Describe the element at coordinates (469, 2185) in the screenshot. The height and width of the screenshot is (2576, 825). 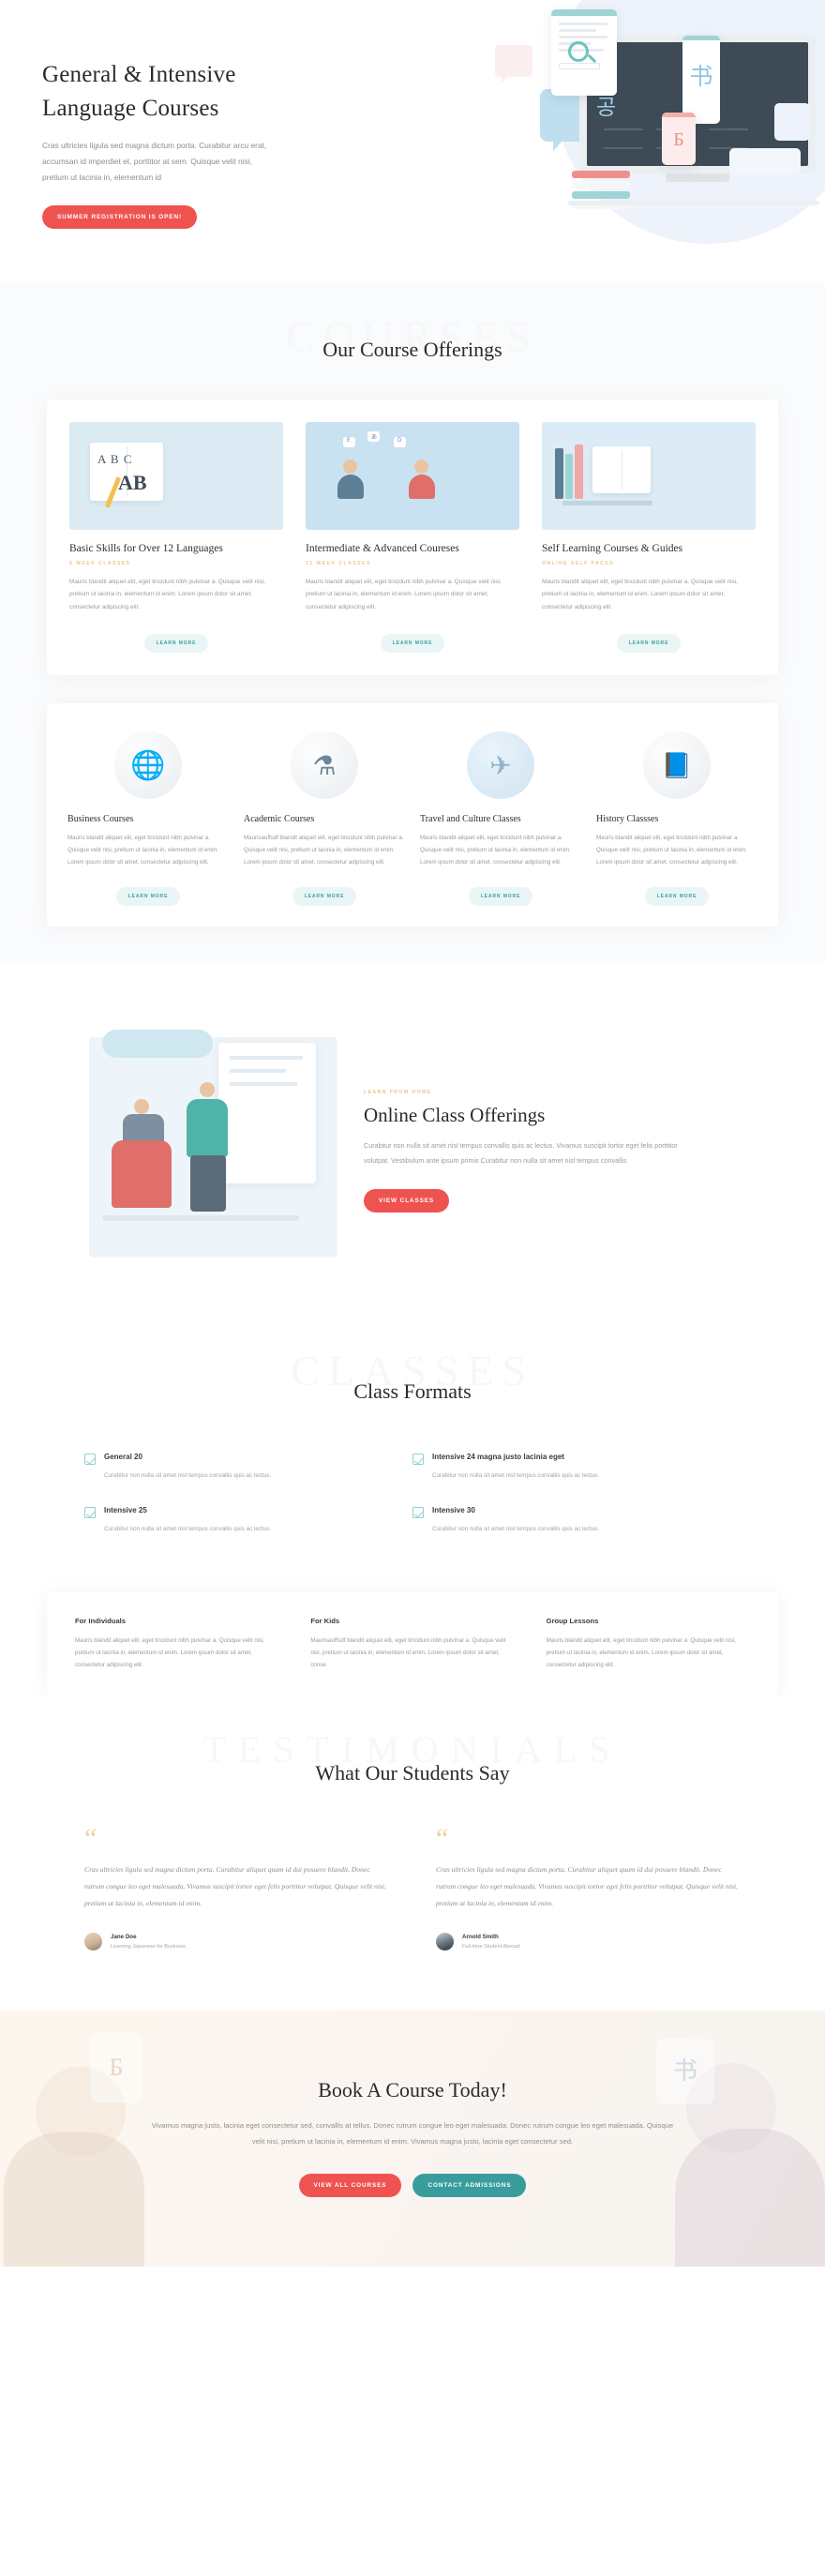
I see `contact-admissions-button: CONTACT ADMISSIONS` at that location.